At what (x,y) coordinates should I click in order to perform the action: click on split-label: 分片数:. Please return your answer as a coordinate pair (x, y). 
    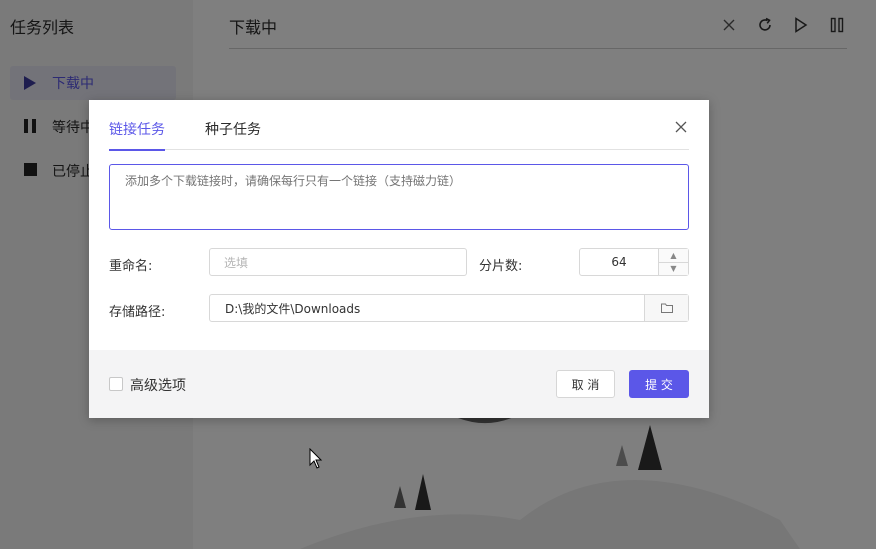
    Looking at the image, I should click on (501, 266).